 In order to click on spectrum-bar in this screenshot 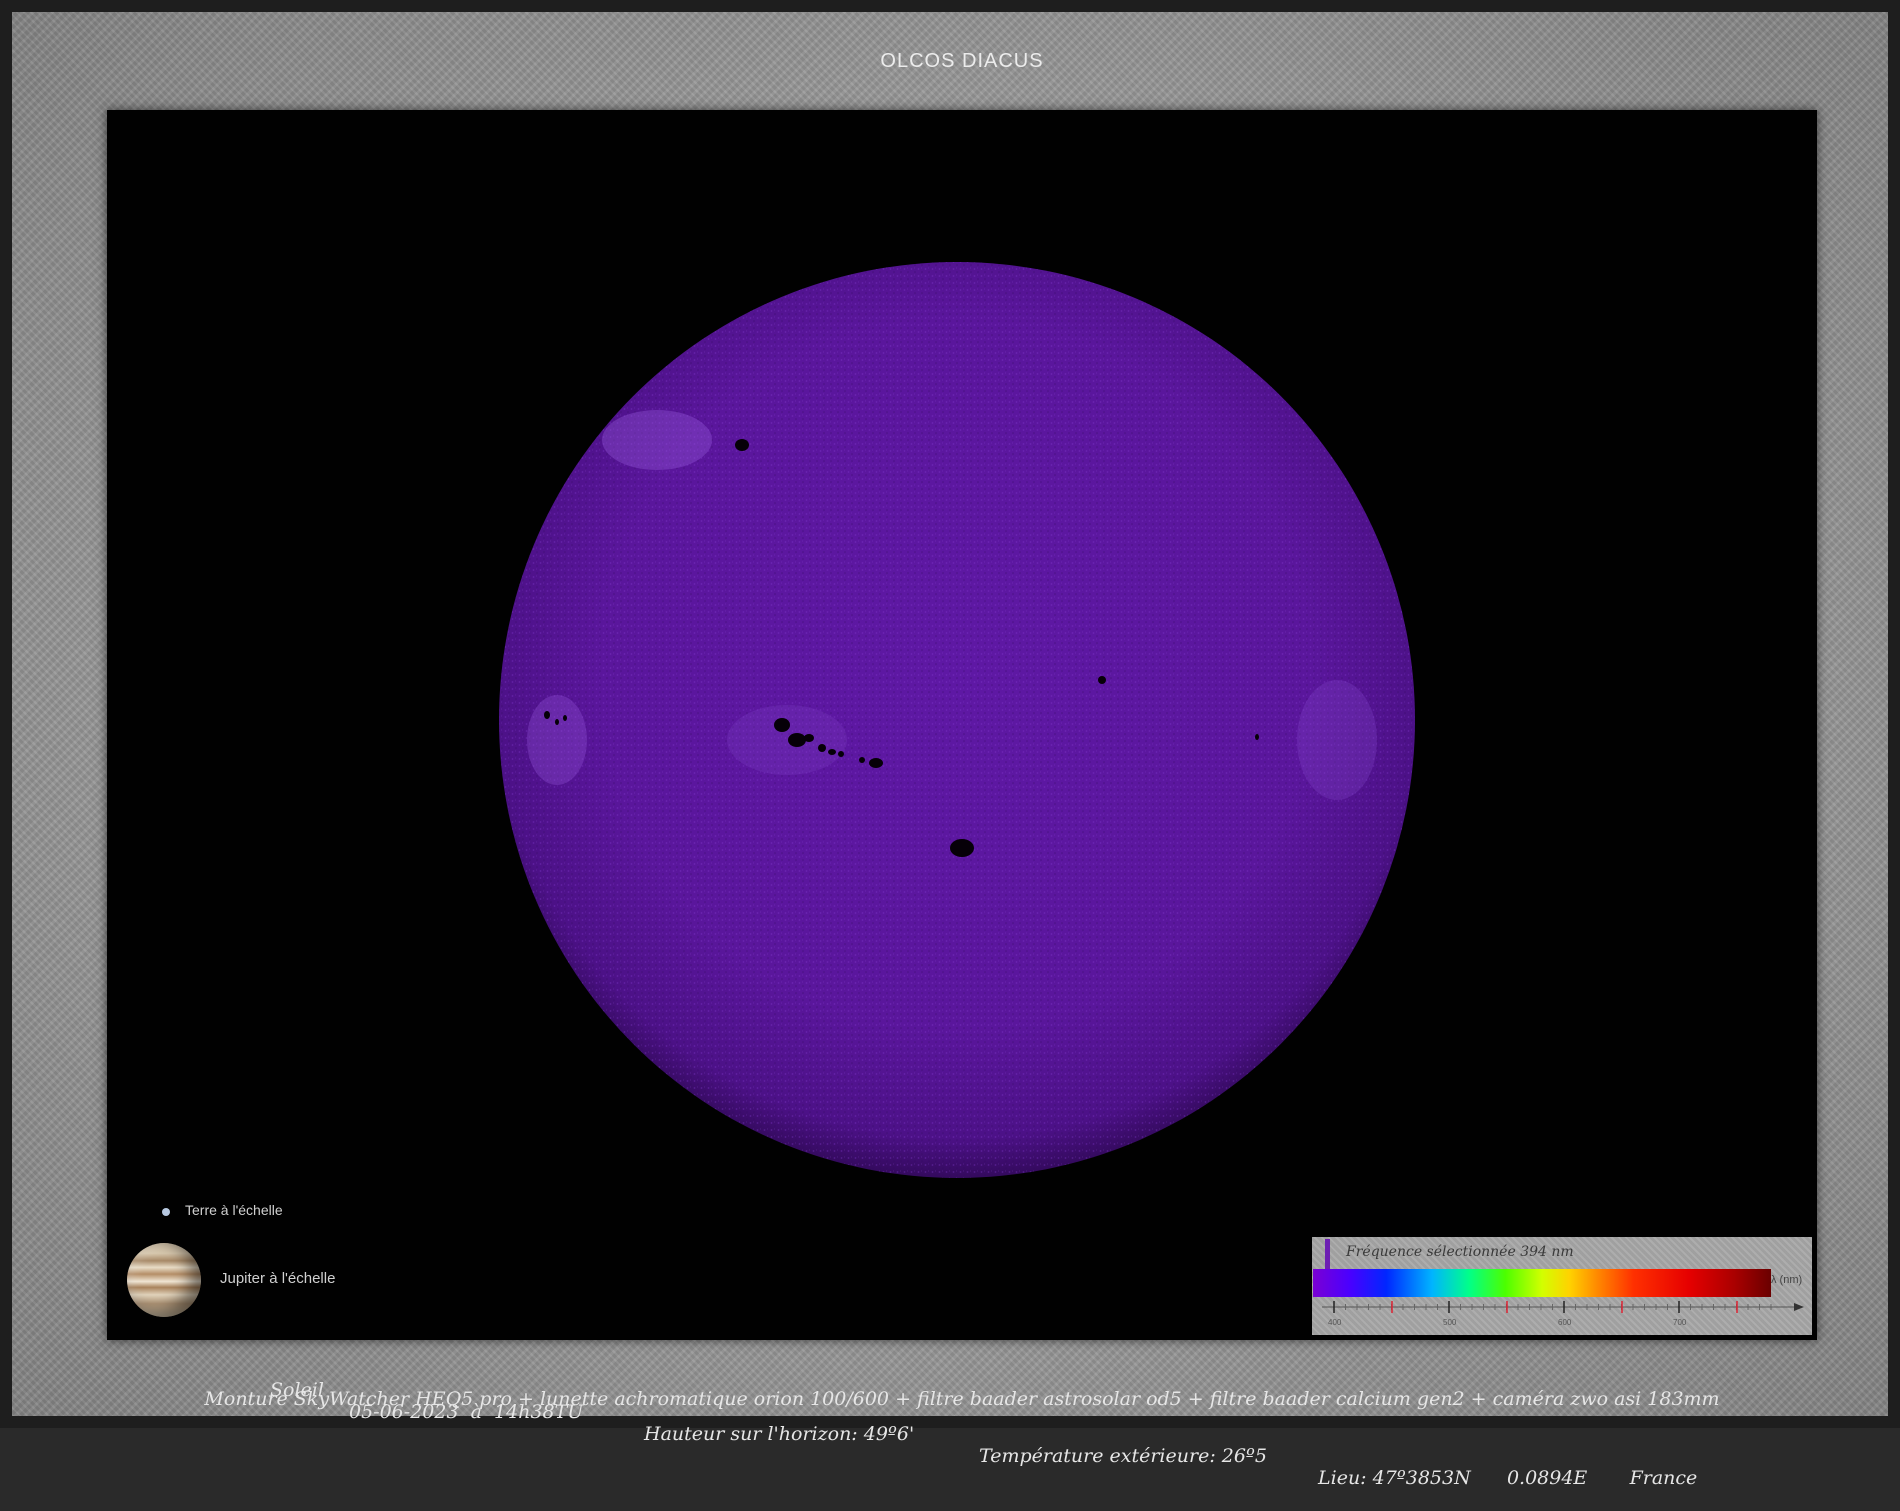, I will do `click(1542, 1283)`.